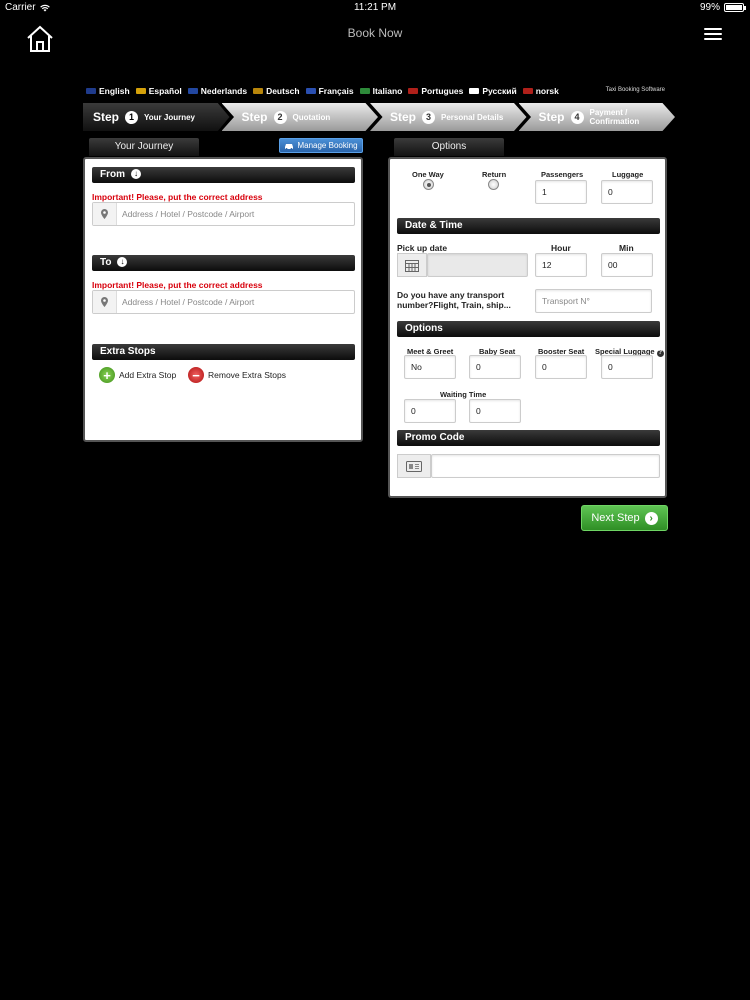  I want to click on status-bar: Carrier 11:21 PM 99%, so click(375, 8).